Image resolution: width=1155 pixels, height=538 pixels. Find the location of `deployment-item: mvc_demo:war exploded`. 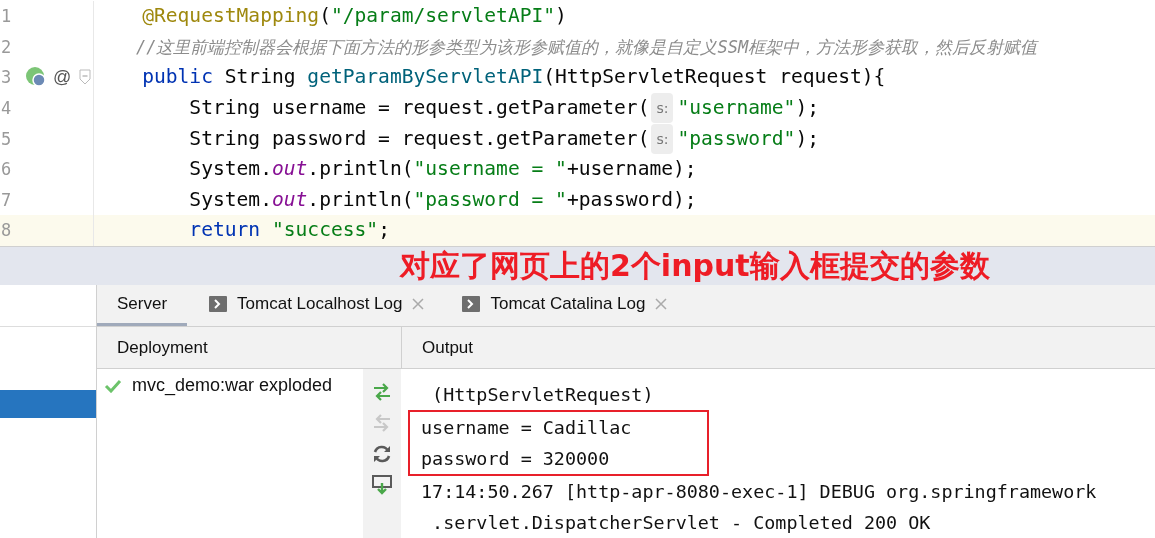

deployment-item: mvc_demo:war exploded is located at coordinates (232, 385).